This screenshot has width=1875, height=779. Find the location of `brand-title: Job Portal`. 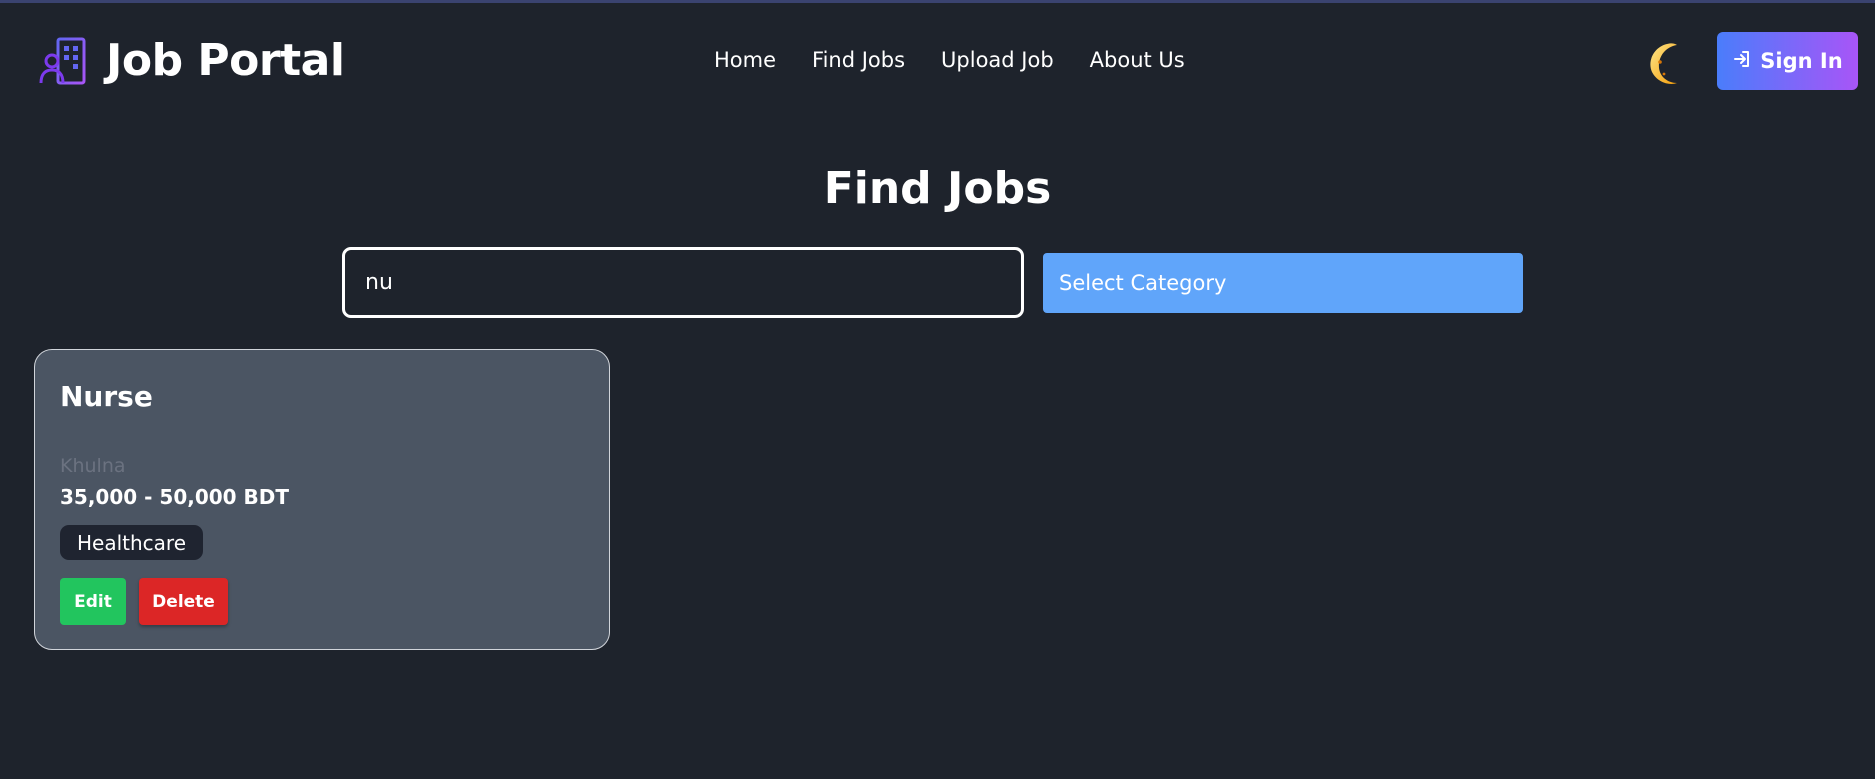

brand-title: Job Portal is located at coordinates (225, 60).